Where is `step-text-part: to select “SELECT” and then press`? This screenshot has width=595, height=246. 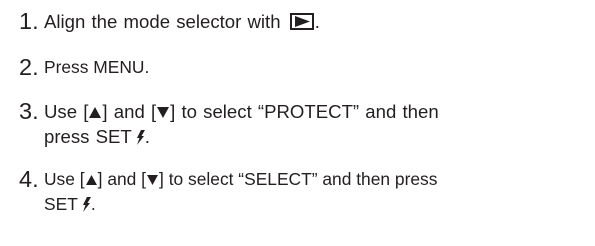 step-text-part: to select “SELECT” and then press is located at coordinates (303, 179).